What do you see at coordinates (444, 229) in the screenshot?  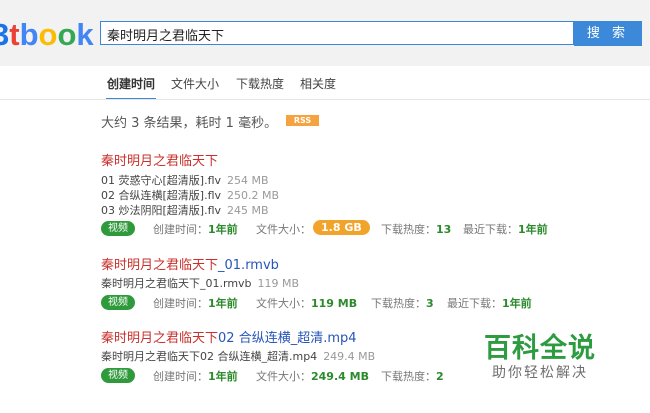 I see `hot-value: 13` at bounding box center [444, 229].